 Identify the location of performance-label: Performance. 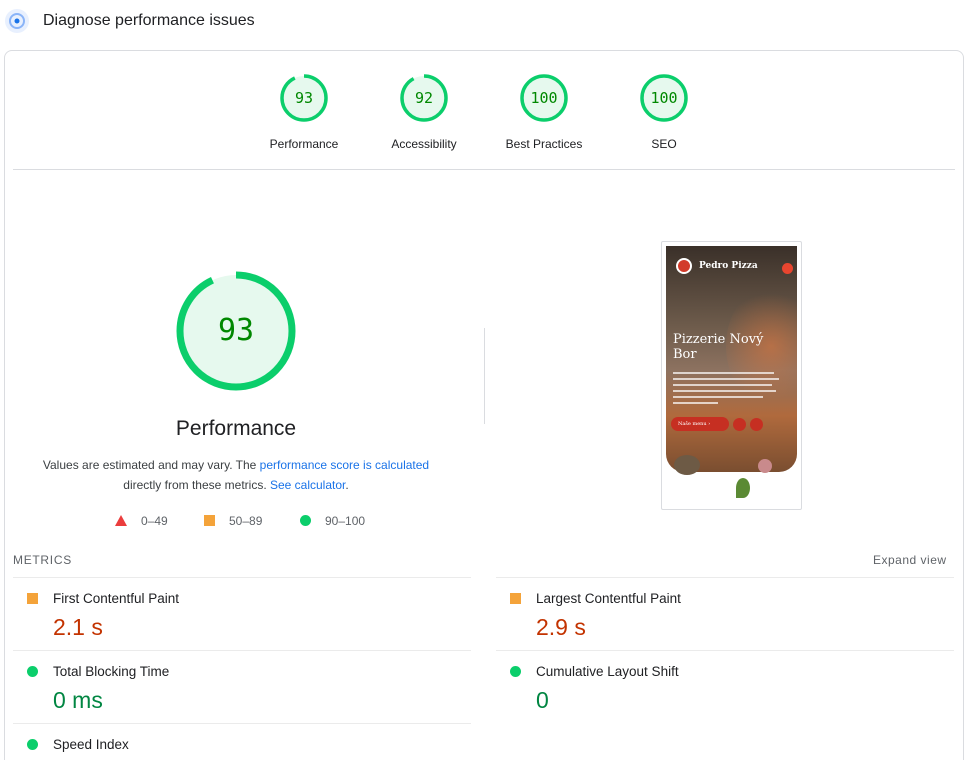
(236, 428).